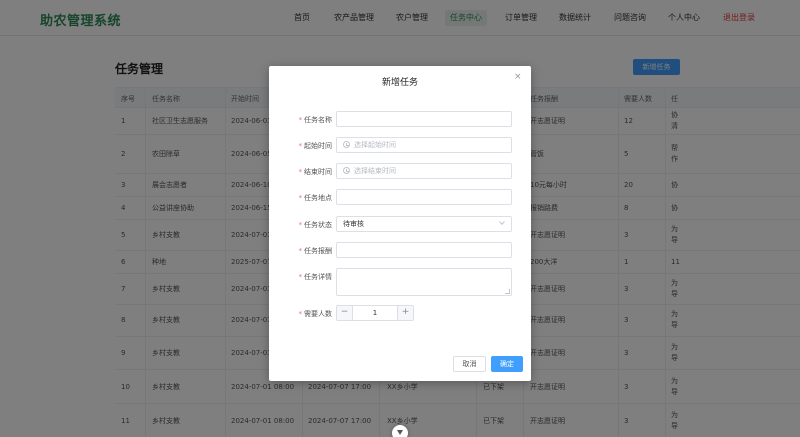 This screenshot has height=437, width=800. Describe the element at coordinates (315, 251) in the screenshot. I see `field-label-reward: * 任务报酬` at that location.